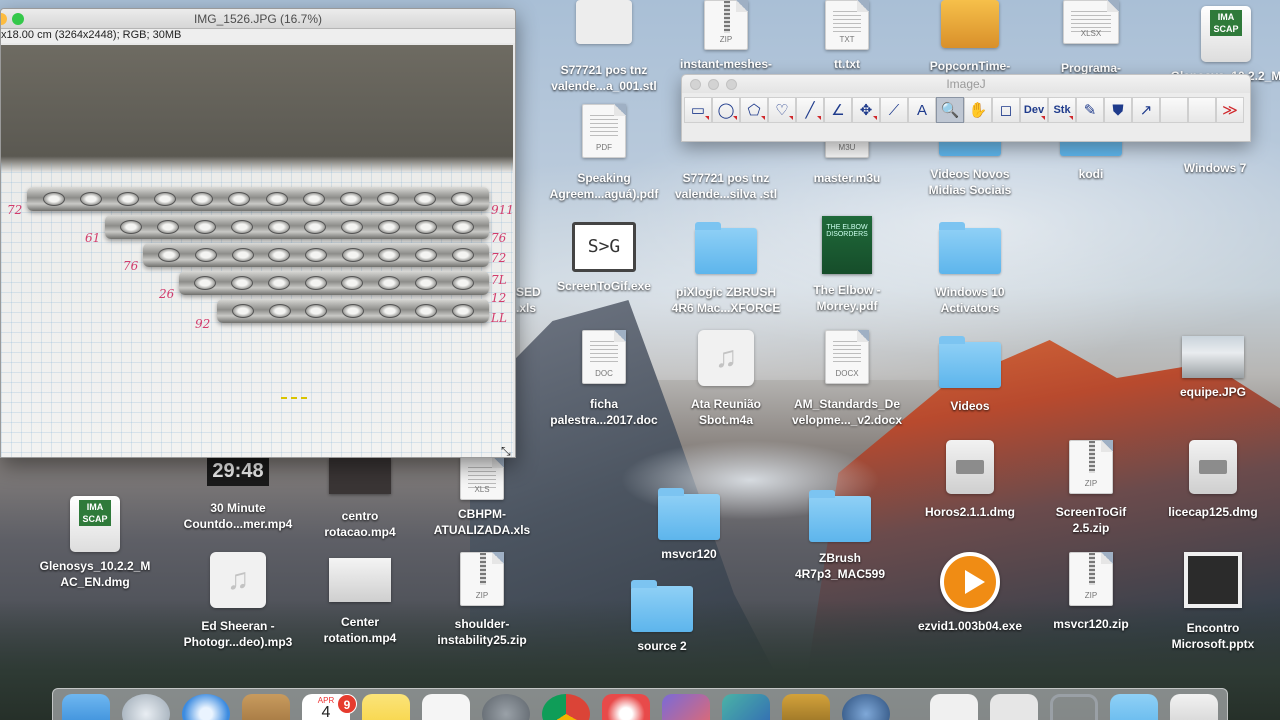 Image resolution: width=1280 pixels, height=720 pixels. I want to click on flood-fill-icon: ⛊, so click(1118, 110).